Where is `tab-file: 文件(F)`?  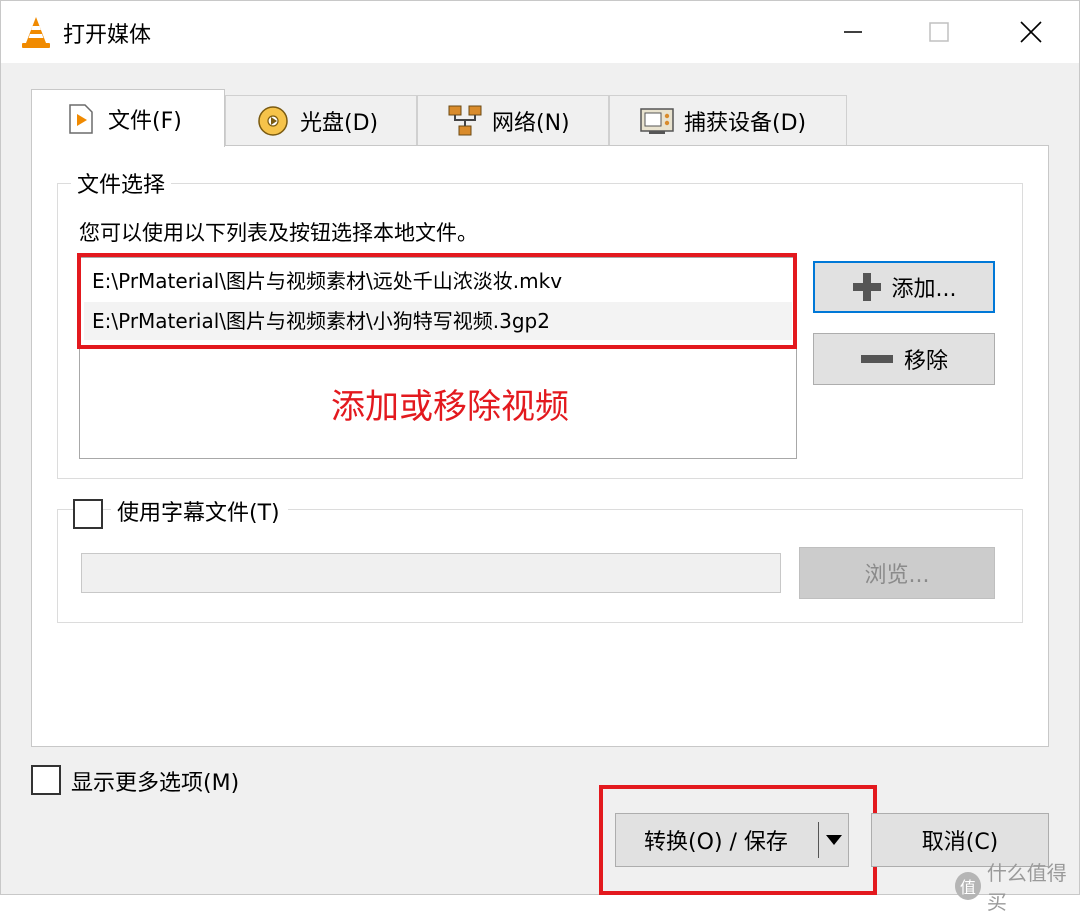 tab-file: 文件(F) is located at coordinates (128, 118).